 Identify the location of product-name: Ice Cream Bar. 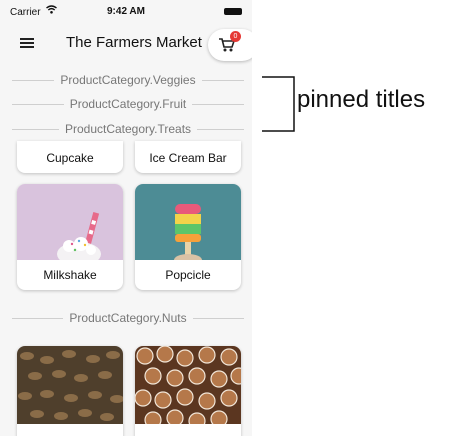
(188, 158).